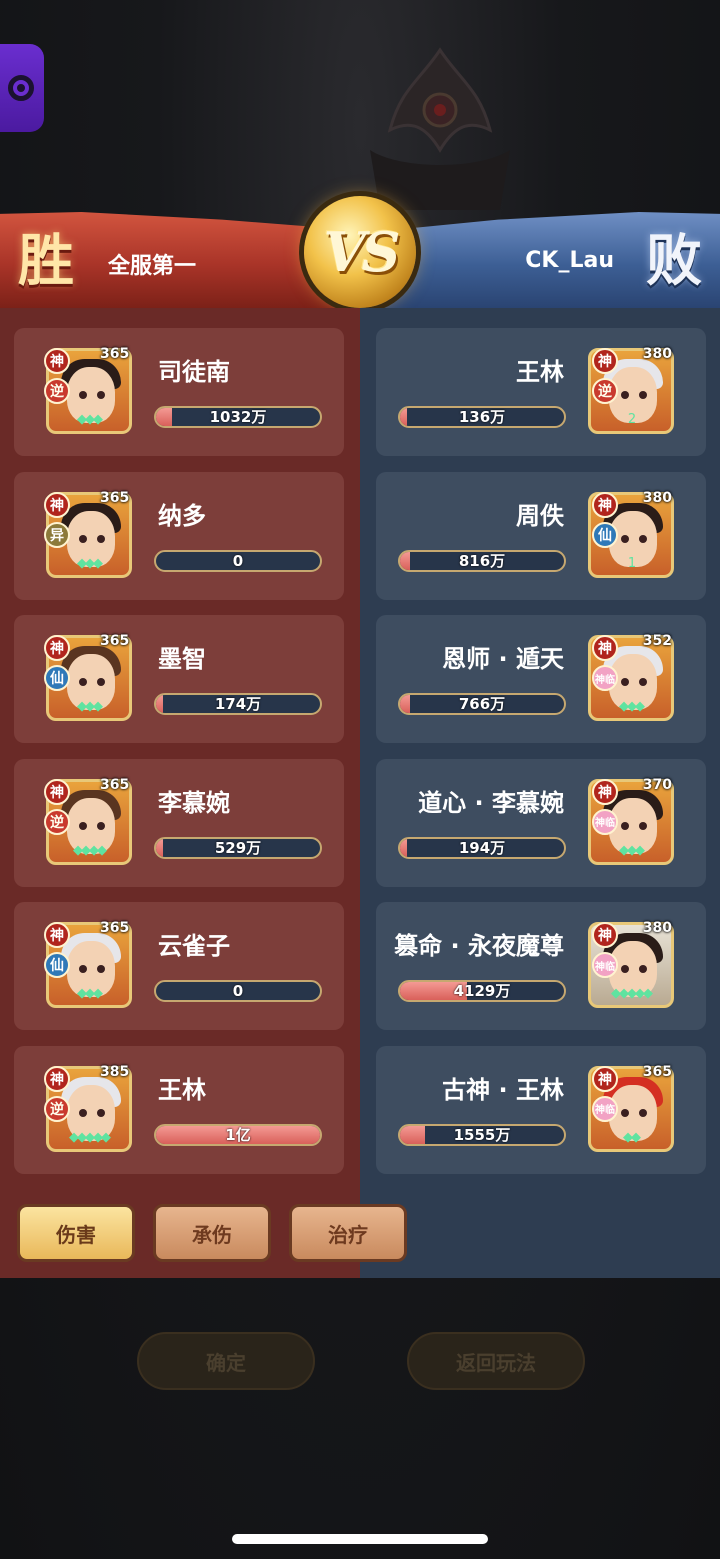  Describe the element at coordinates (179, 1109) in the screenshot. I see `hero-card: ◆◆◆◆◆ 385 神逆 王林 1亿` at that location.